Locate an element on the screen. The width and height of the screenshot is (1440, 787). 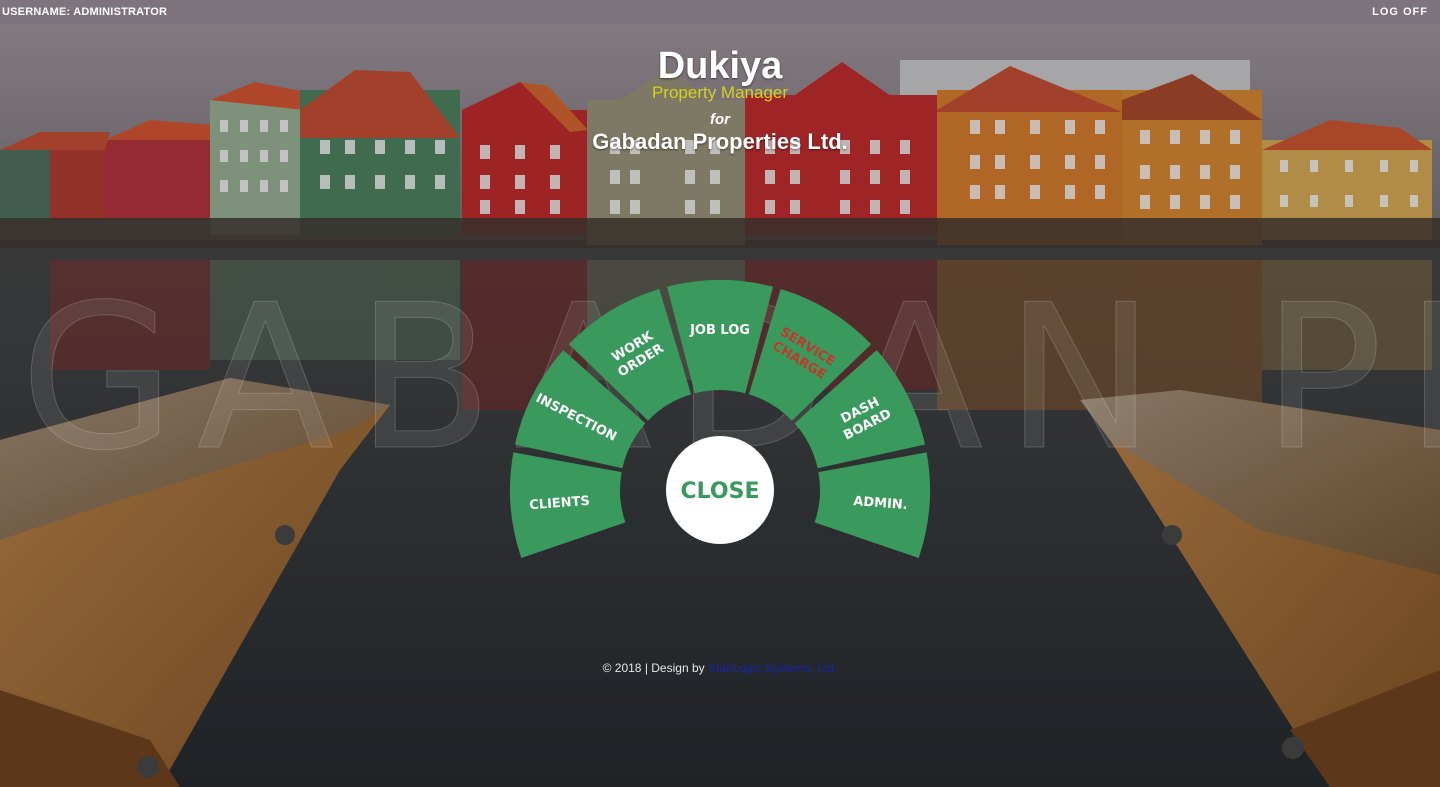
menu-label-job-log: JOB LOG is located at coordinates (719, 330).